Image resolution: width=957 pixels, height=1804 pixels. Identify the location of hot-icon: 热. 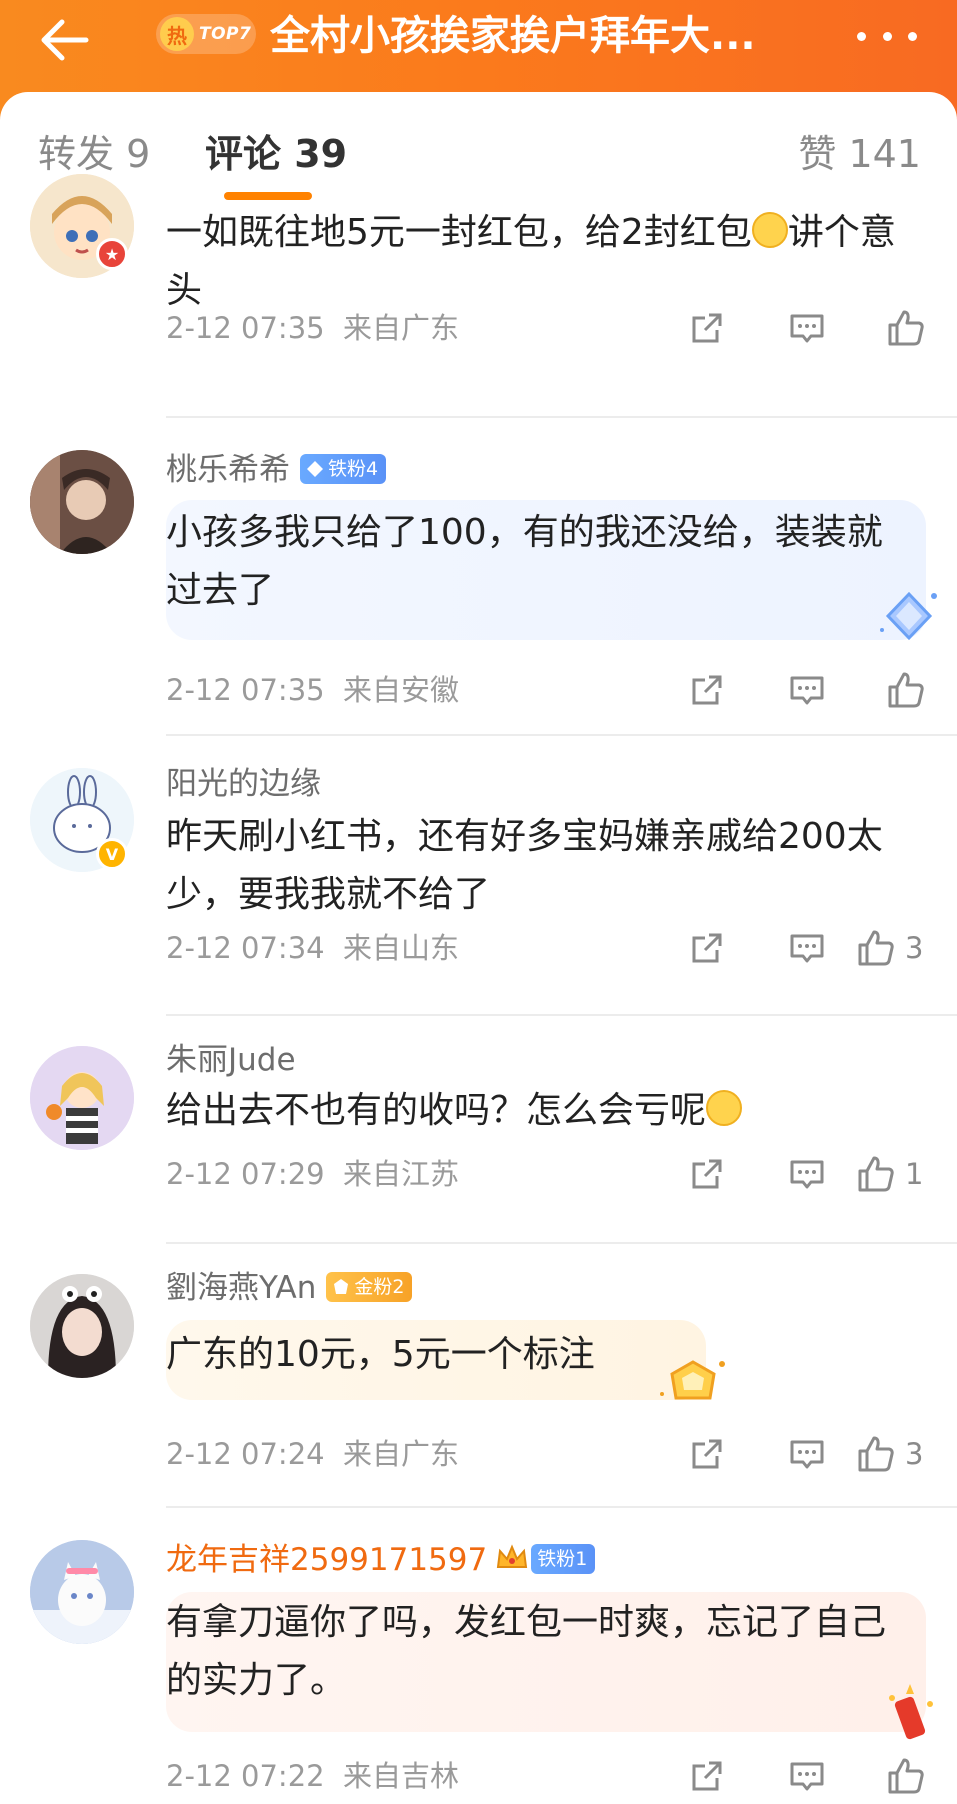
(177, 34).